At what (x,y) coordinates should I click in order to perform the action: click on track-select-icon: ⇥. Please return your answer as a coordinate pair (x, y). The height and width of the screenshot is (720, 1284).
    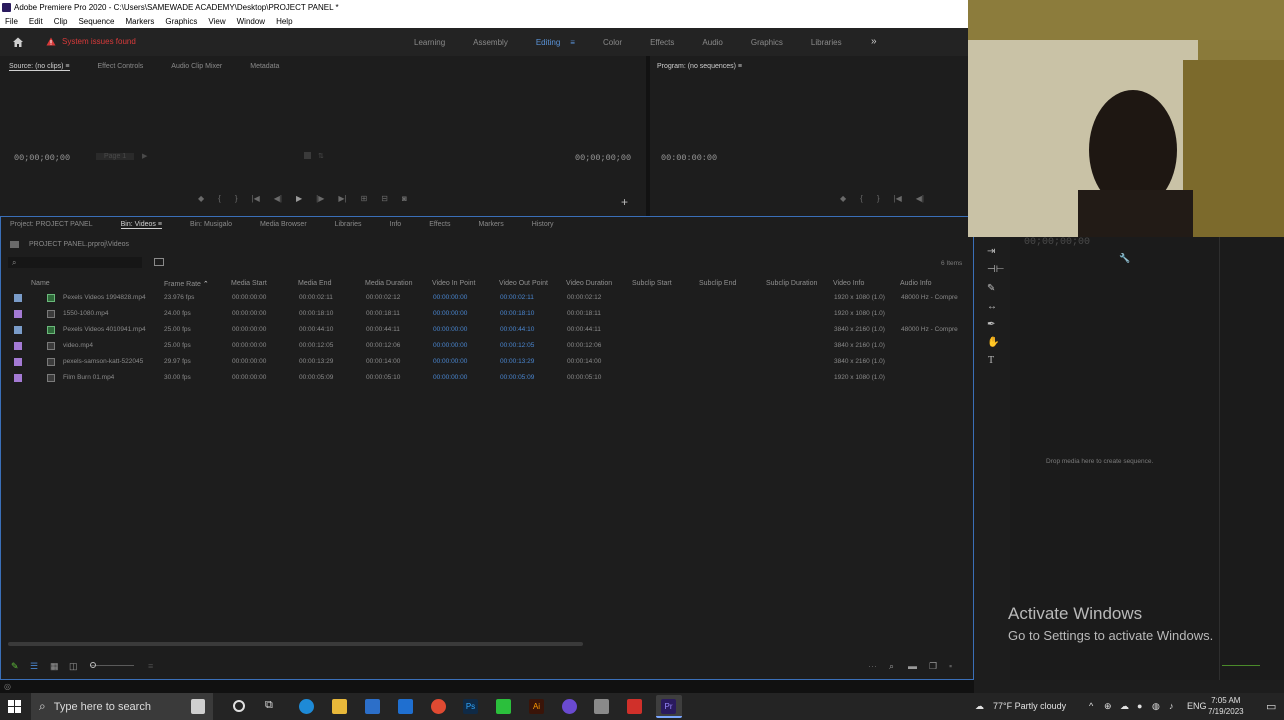
    Looking at the image, I should click on (991, 251).